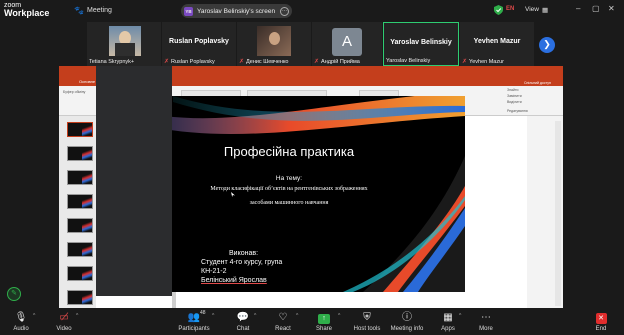 Image resolution: width=624 pixels, height=335 pixels. I want to click on react-icon: ♡, so click(283, 317).